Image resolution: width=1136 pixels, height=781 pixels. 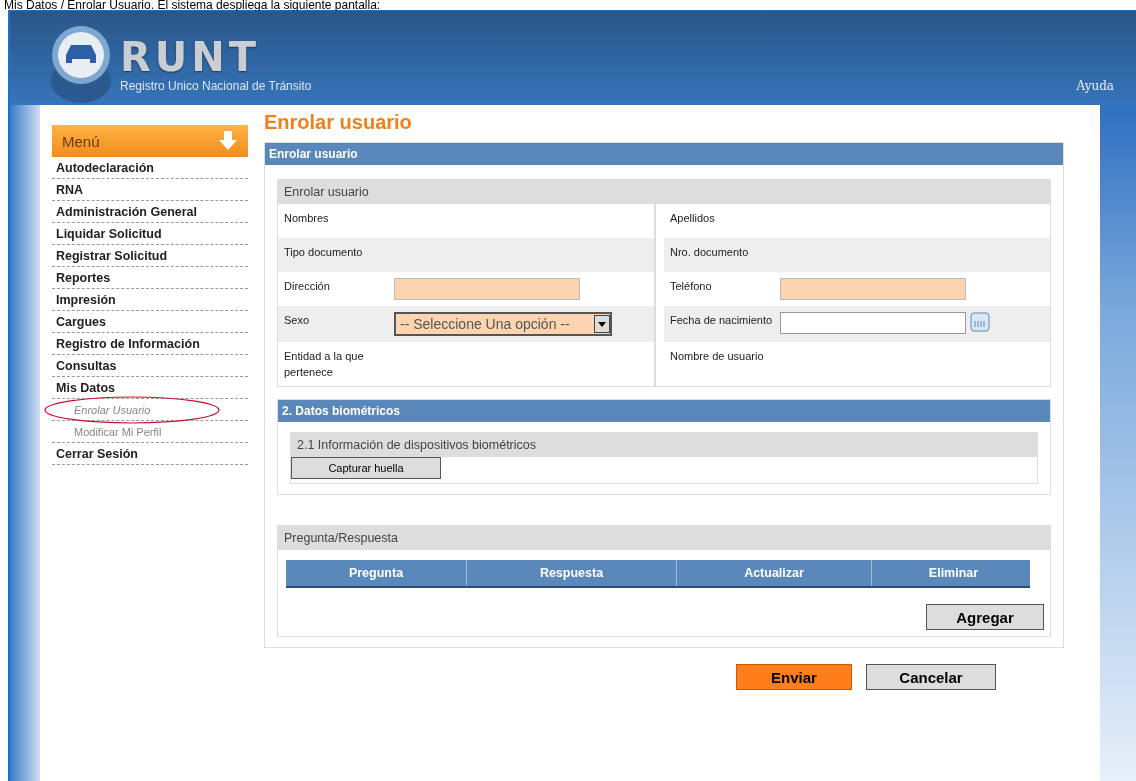 What do you see at coordinates (953, 573) in the screenshot?
I see `column-header: Eliminar` at bounding box center [953, 573].